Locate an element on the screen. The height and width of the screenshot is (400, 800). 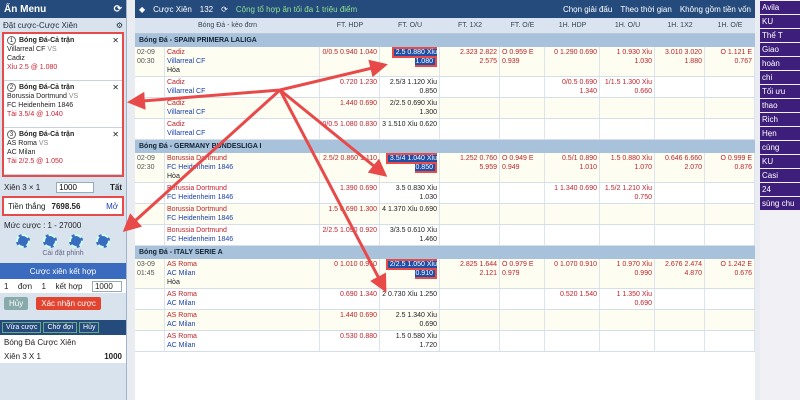
odds-1h-hdp: 1 1.340 0.690 is located at coordinates (572, 193).